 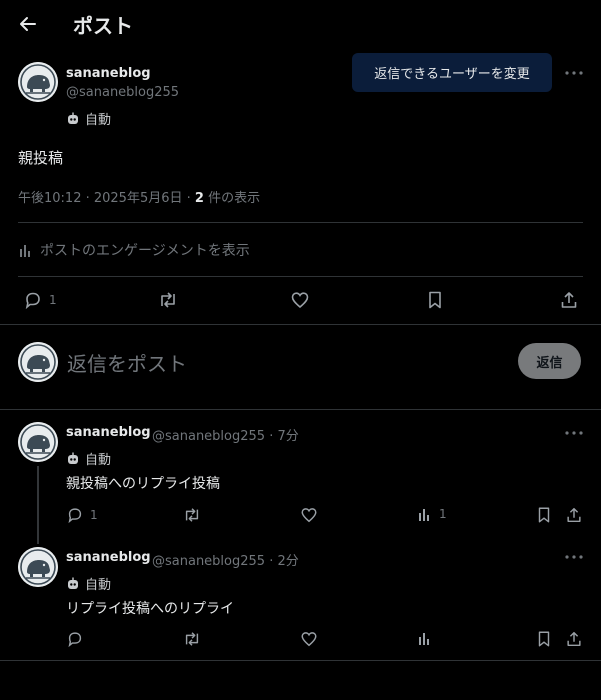 I want to click on view-engagement-link: ポストのエンゲージメントを表示, so click(x=134, y=250).